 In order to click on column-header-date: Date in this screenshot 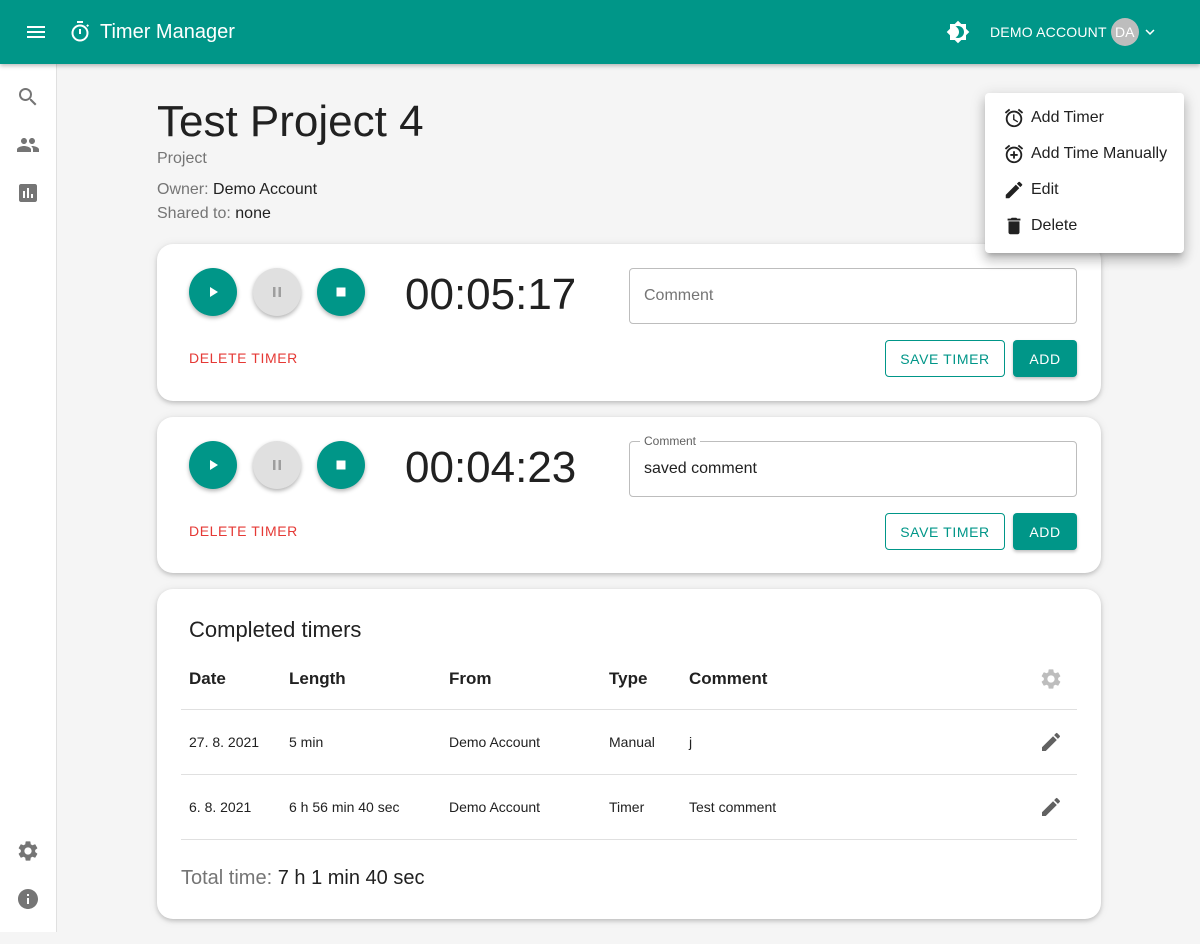, I will do `click(231, 679)`.